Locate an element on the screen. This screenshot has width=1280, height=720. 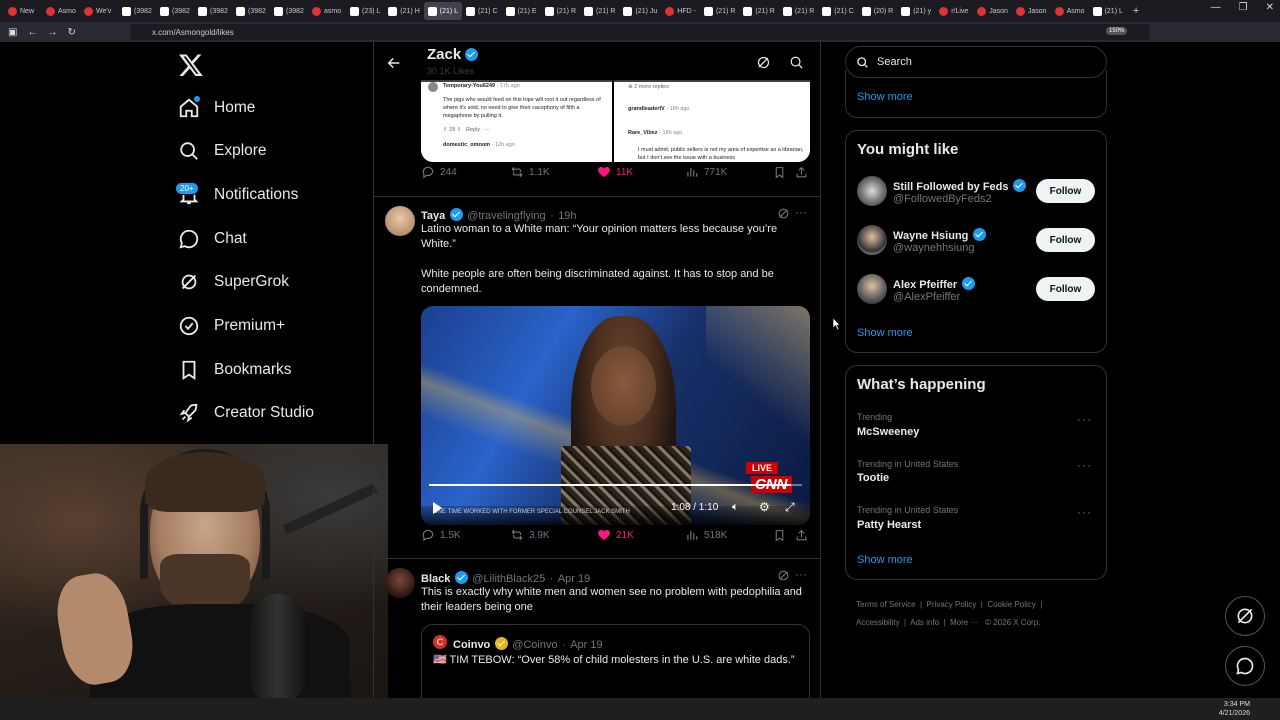
repost-button: 1.1K is located at coordinates (530, 172).